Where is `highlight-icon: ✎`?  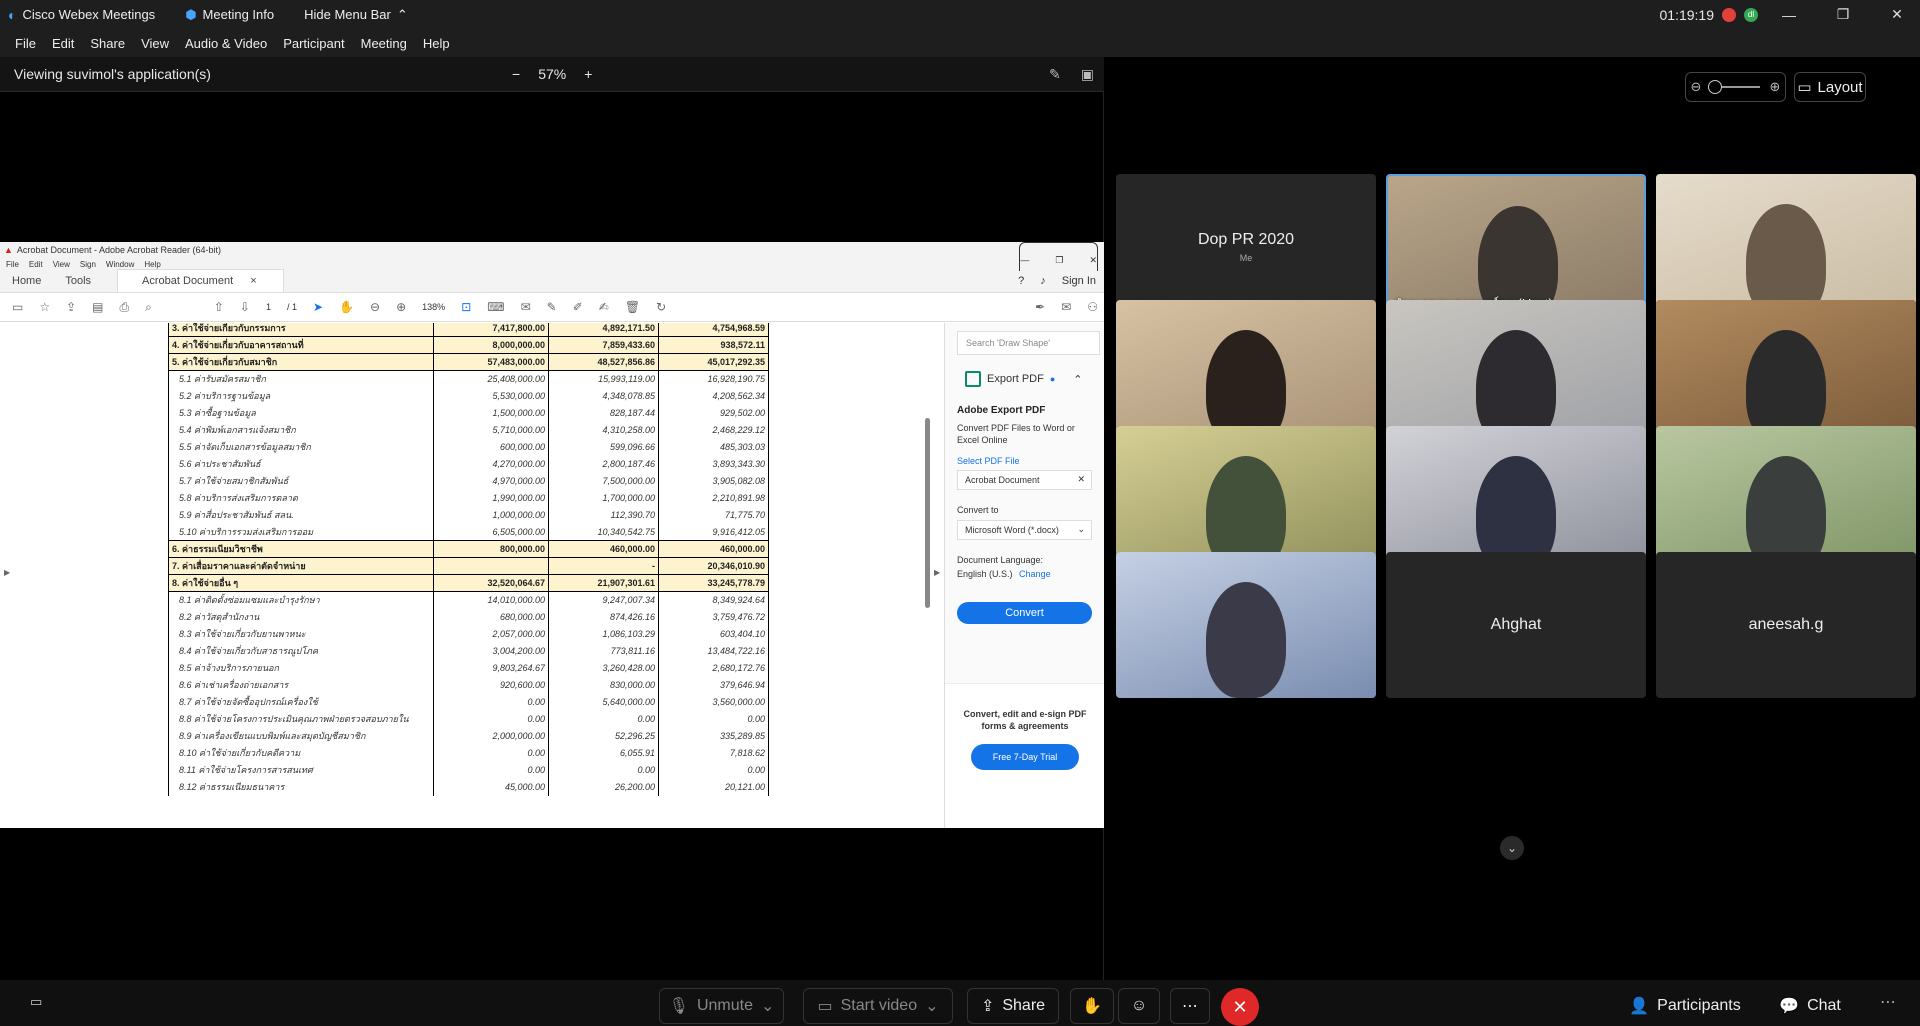 highlight-icon: ✎ is located at coordinates (552, 307).